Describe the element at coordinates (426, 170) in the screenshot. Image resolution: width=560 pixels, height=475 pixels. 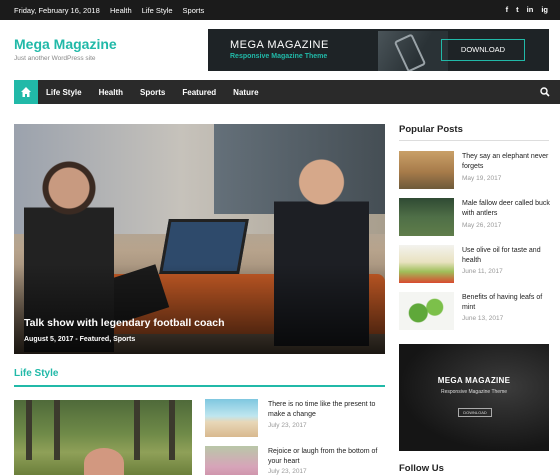
I see `popular-thumb-elephant` at that location.